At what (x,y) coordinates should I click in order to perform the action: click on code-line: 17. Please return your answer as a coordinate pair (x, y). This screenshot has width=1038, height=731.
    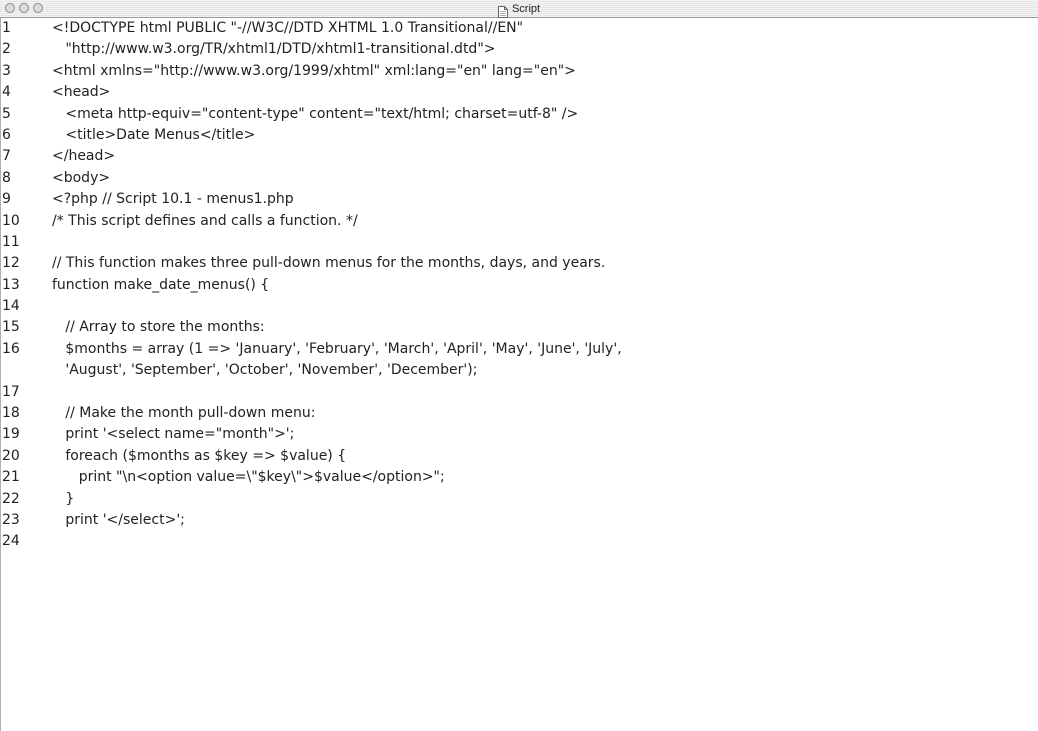
    Looking at the image, I should click on (519, 392).